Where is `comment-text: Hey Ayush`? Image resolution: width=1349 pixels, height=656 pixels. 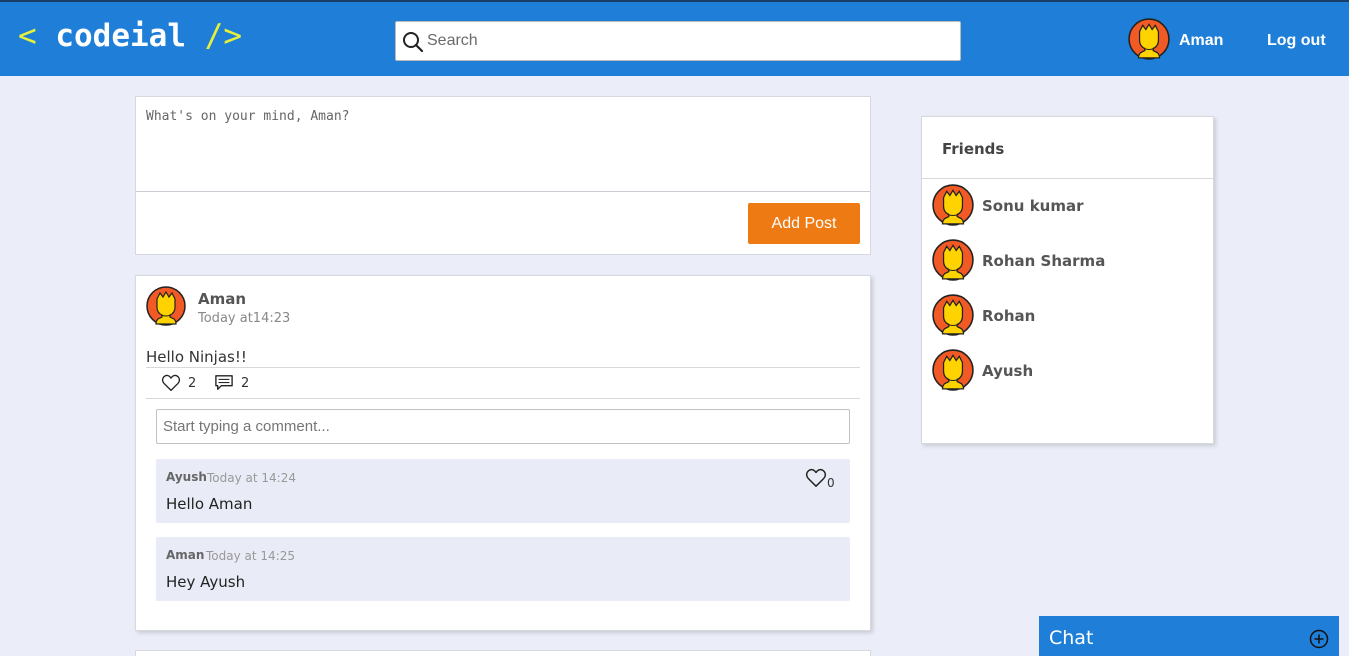
comment-text: Hey Ayush is located at coordinates (206, 582).